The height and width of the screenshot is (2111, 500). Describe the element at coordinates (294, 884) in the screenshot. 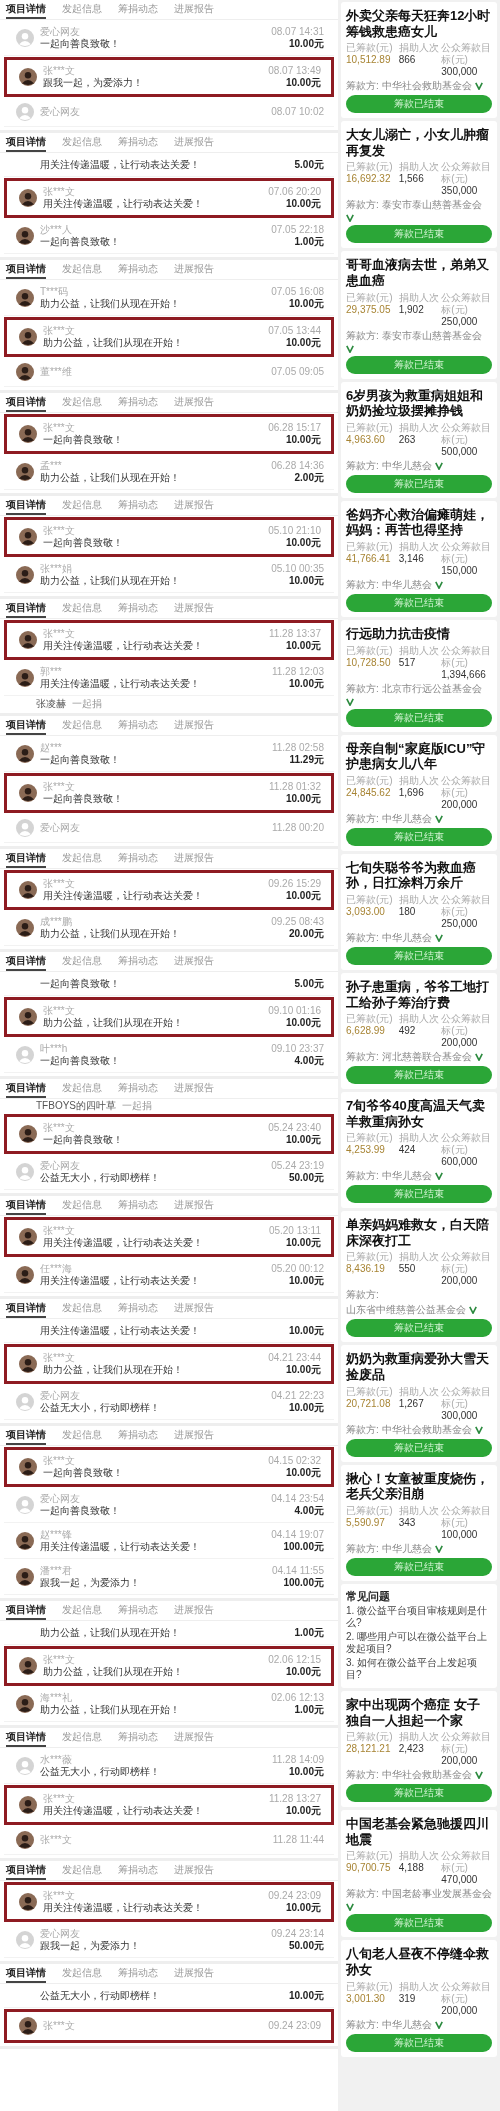

I see `donation-time: 09.26 15:29` at that location.